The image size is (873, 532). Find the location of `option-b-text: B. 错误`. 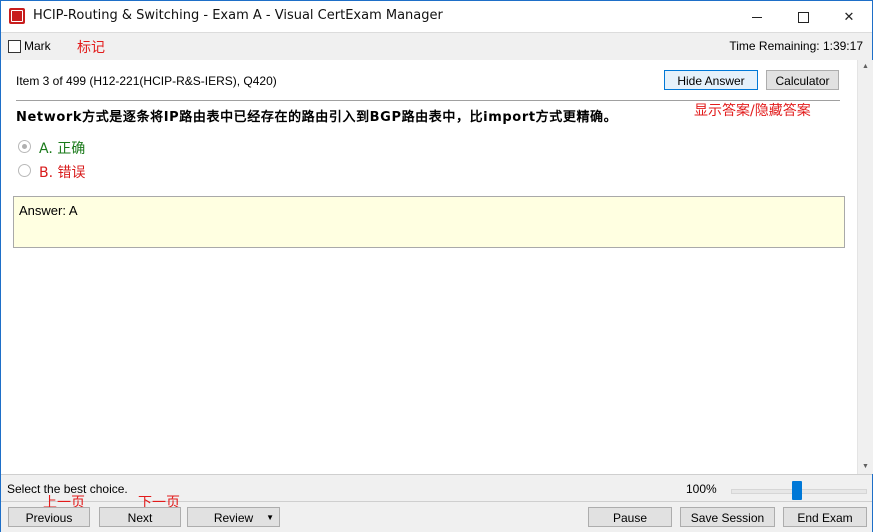

option-b-text: B. 错误 is located at coordinates (62, 172).